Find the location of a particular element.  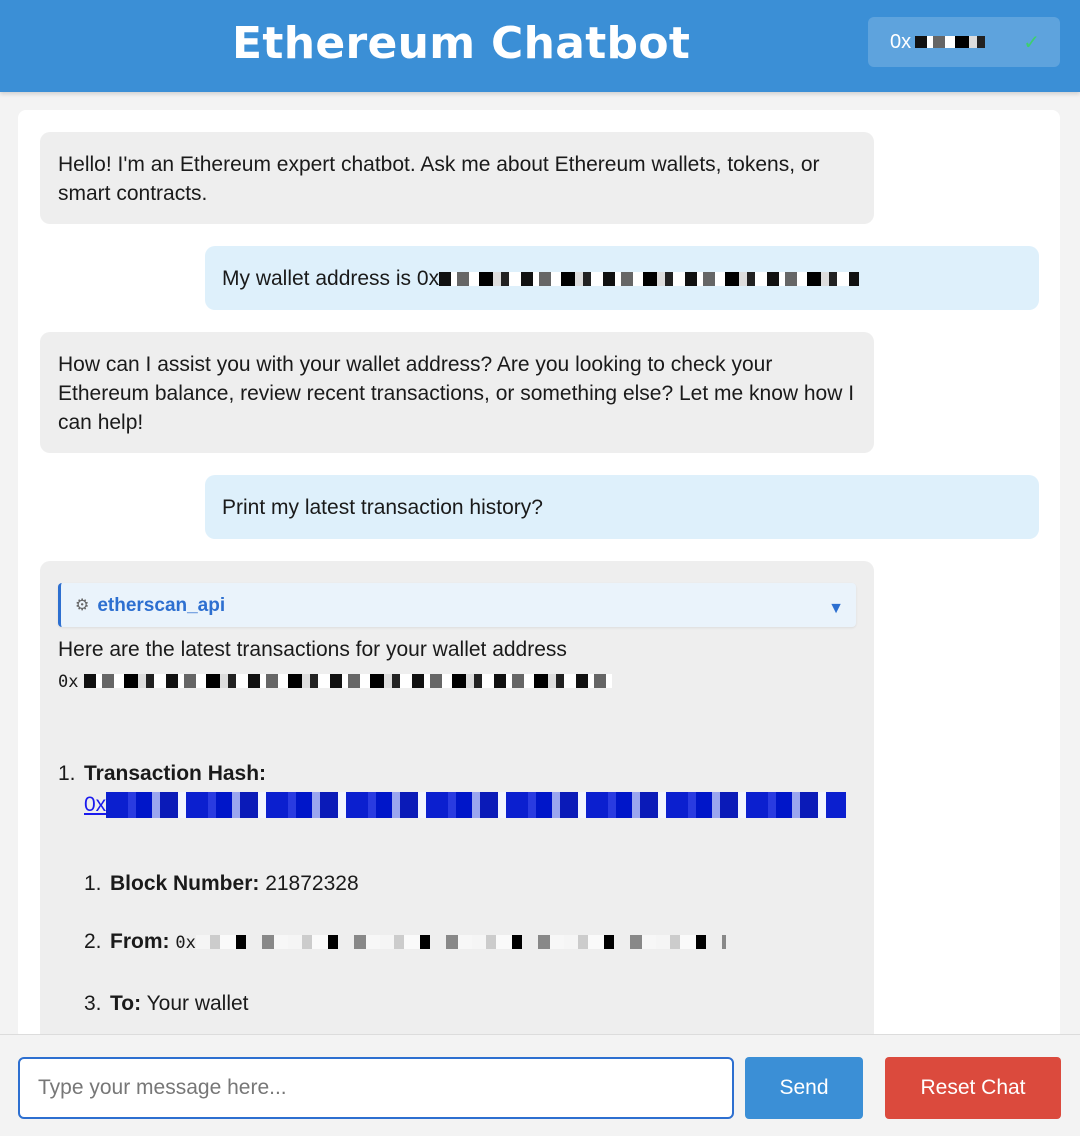

from-address-redacted is located at coordinates (460, 942).